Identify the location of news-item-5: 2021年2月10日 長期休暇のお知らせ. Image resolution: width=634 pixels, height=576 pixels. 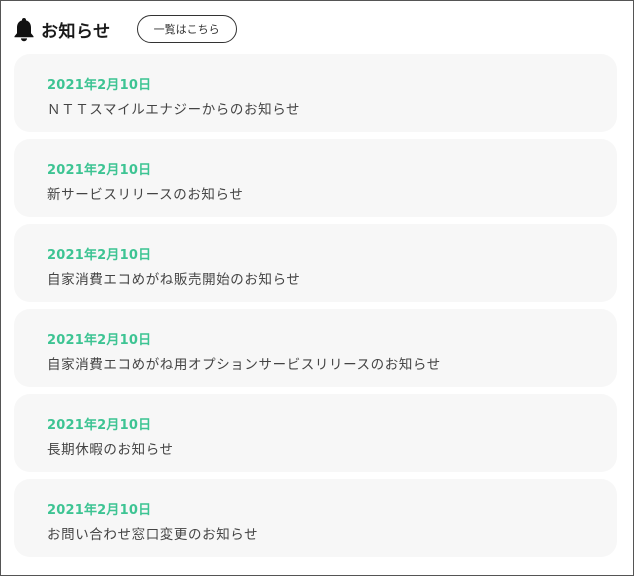
(315, 433).